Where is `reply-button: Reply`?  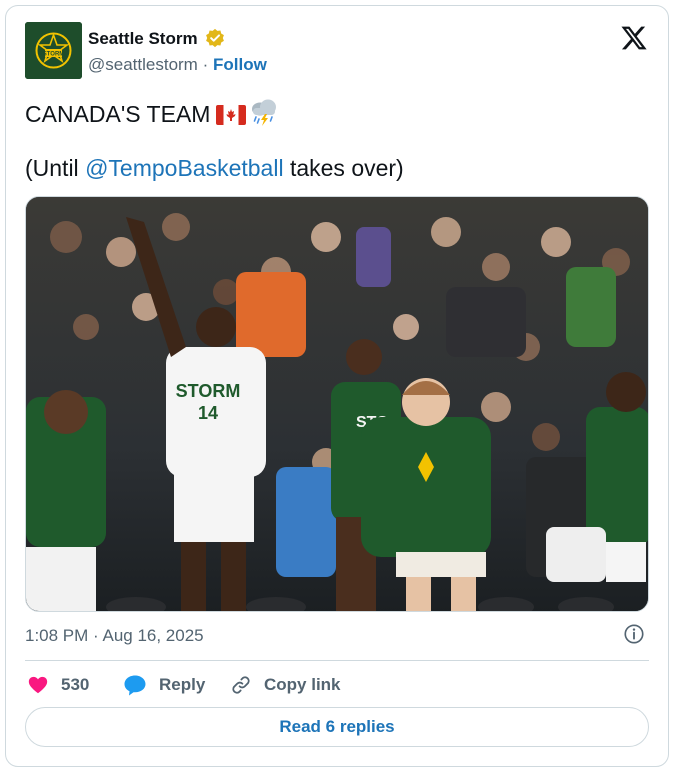 reply-button: Reply is located at coordinates (164, 685).